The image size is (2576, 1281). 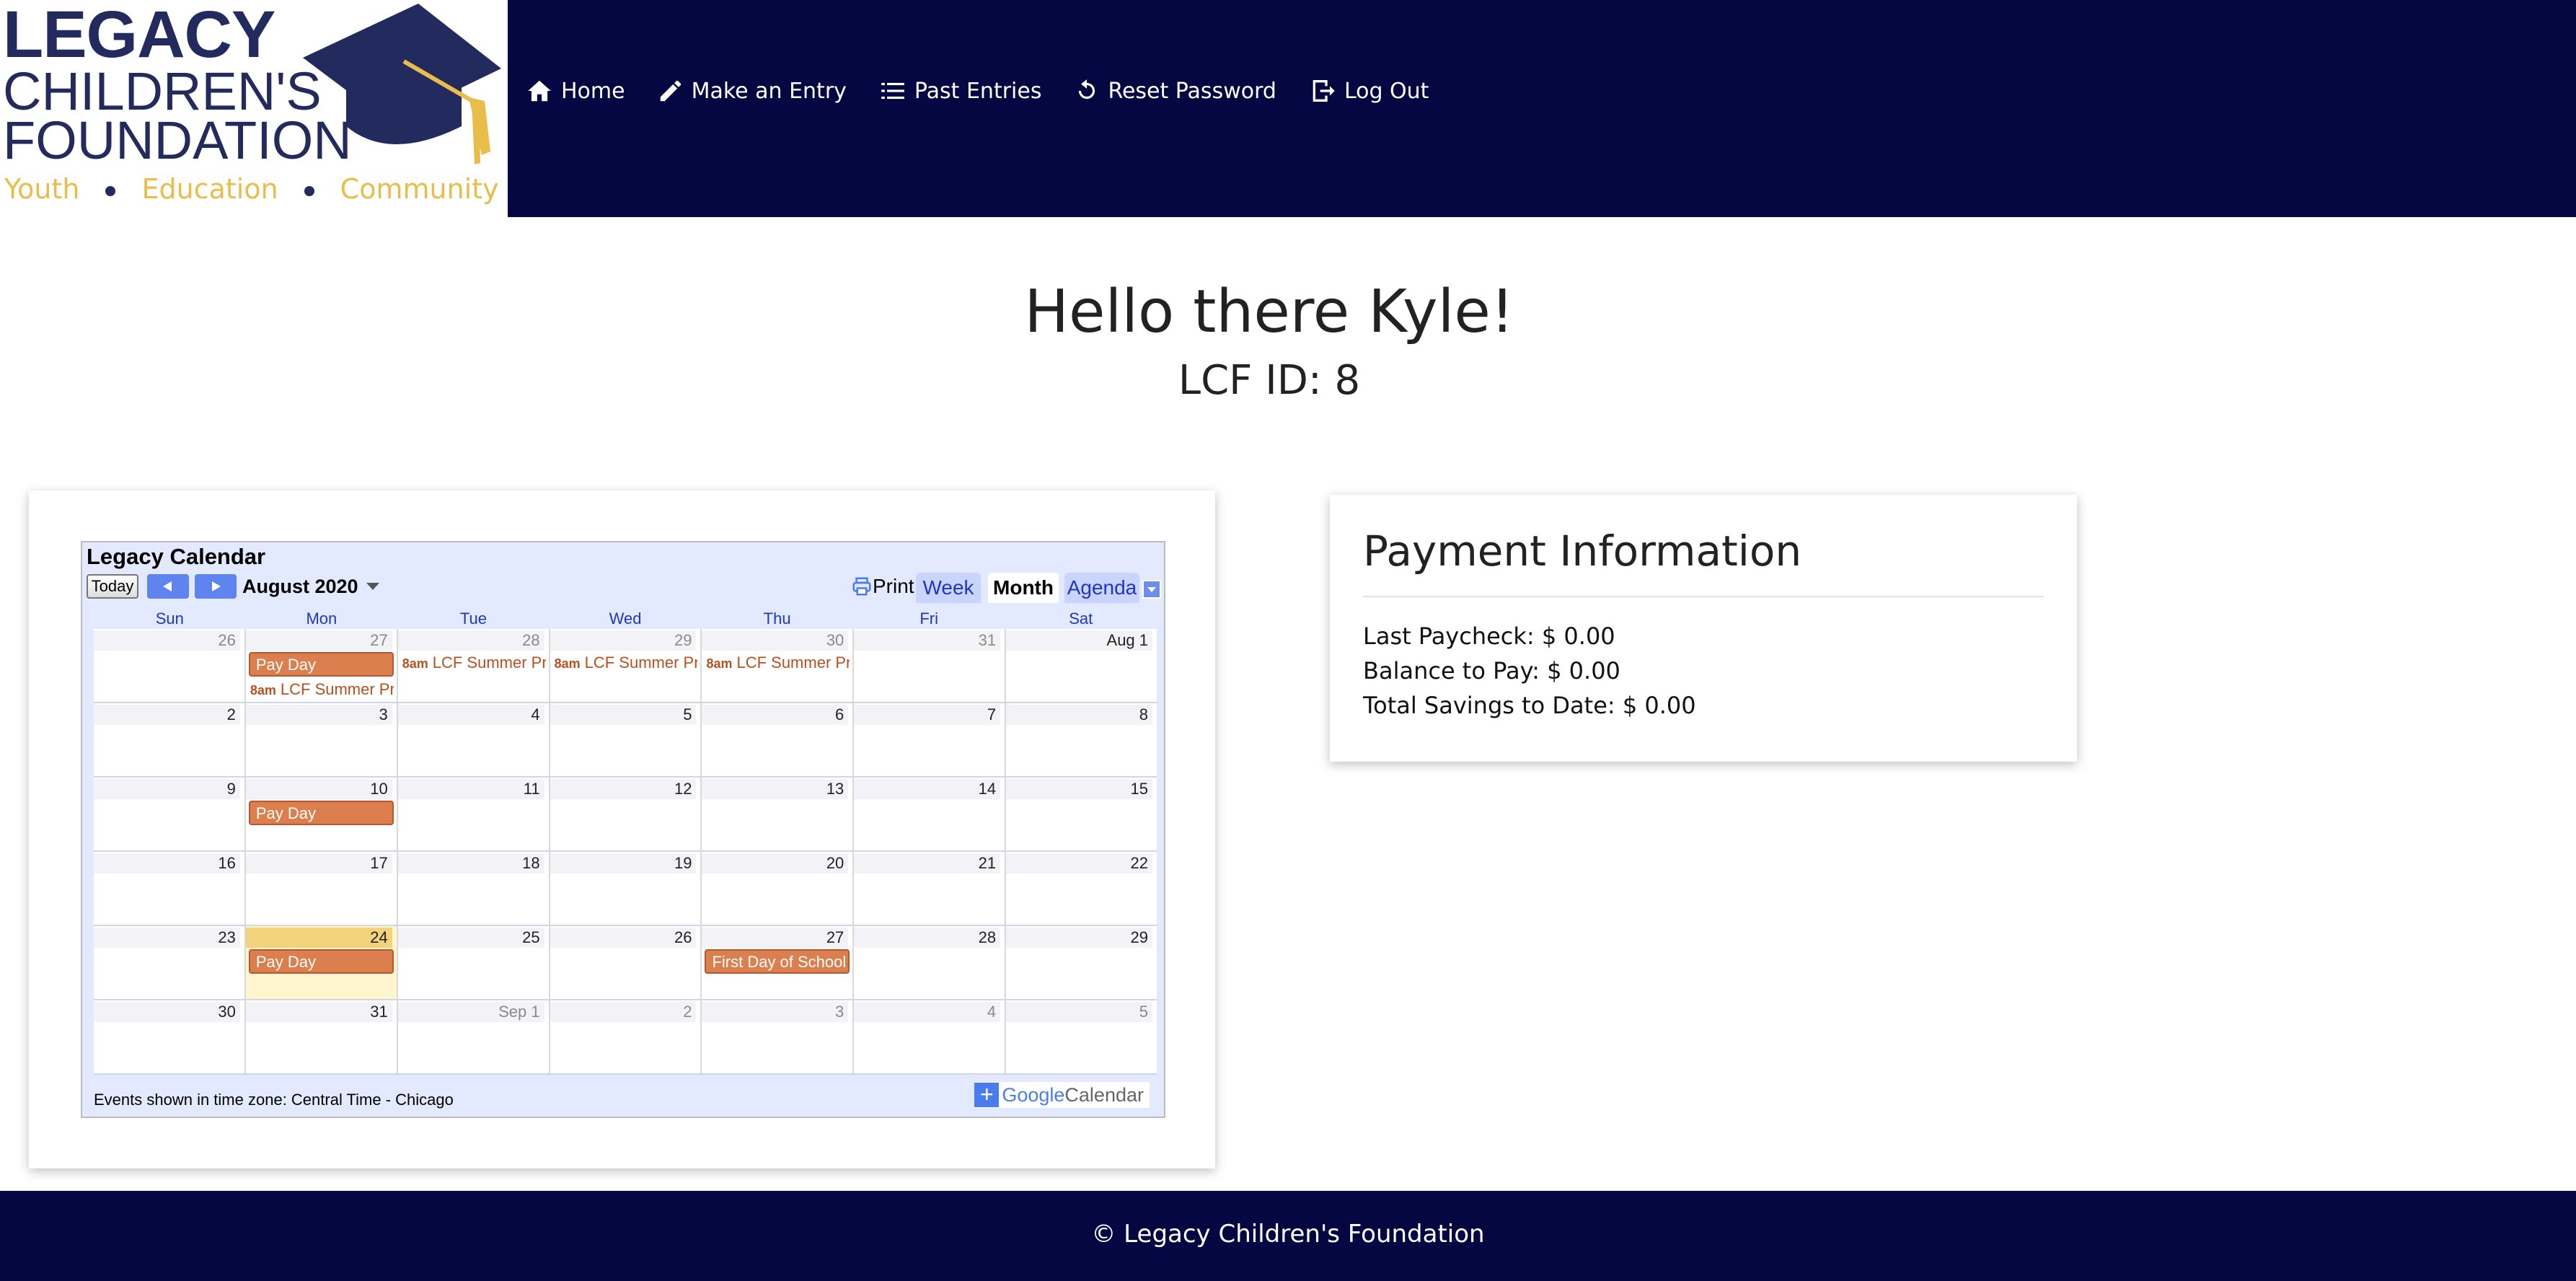 I want to click on day-cell: 27 First Day of School, so click(x=778, y=962).